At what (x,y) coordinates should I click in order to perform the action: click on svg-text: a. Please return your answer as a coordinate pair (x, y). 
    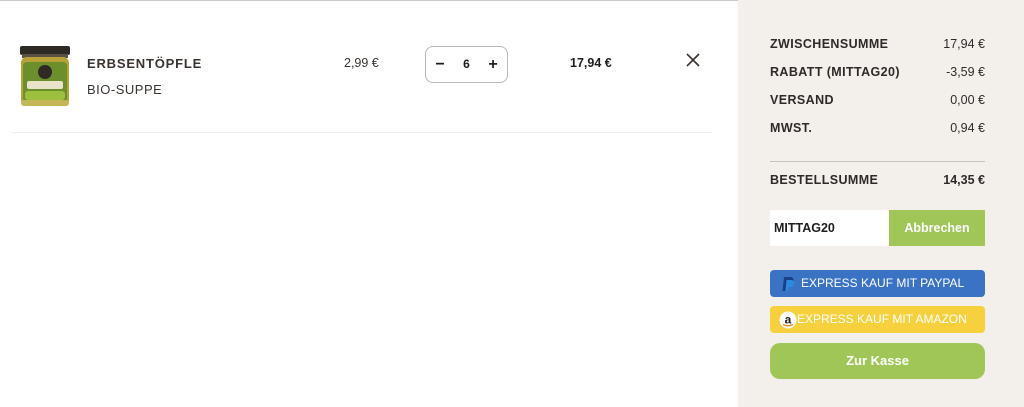
    Looking at the image, I should click on (788, 320).